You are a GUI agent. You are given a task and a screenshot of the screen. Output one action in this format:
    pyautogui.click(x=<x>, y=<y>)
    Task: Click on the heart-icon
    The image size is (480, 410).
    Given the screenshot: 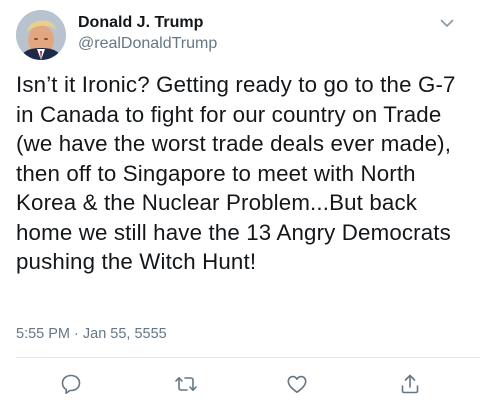 What is the action you would take?
    pyautogui.click(x=297, y=384)
    